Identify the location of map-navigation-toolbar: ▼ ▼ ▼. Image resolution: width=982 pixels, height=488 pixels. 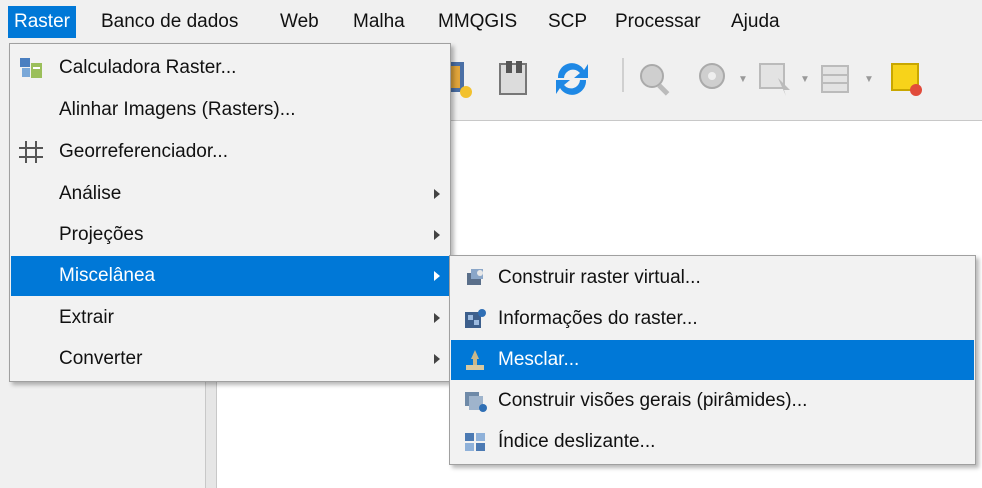
(711, 82).